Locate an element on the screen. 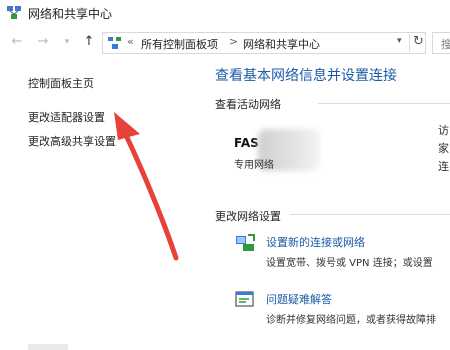 The width and height of the screenshot is (450, 350). search-input: 搜 is located at coordinates (441, 43).